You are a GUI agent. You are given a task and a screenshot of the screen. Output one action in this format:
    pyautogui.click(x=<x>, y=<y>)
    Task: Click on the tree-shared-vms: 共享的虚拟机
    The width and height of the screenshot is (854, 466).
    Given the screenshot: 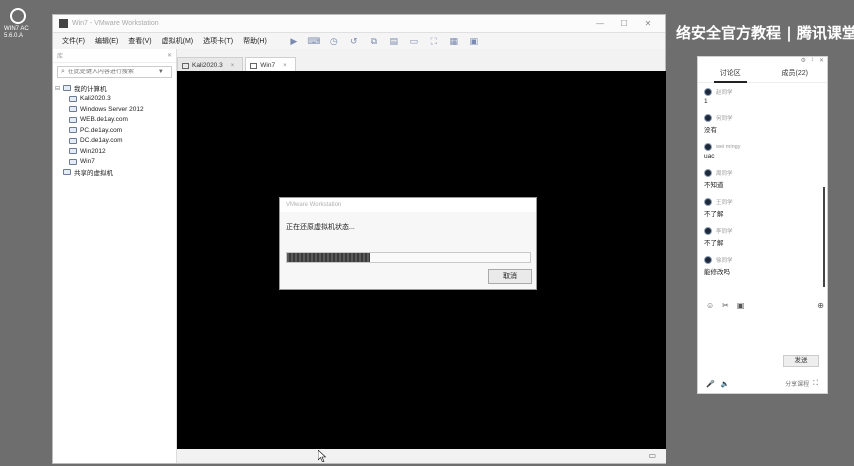 What is the action you would take?
    pyautogui.click(x=114, y=172)
    